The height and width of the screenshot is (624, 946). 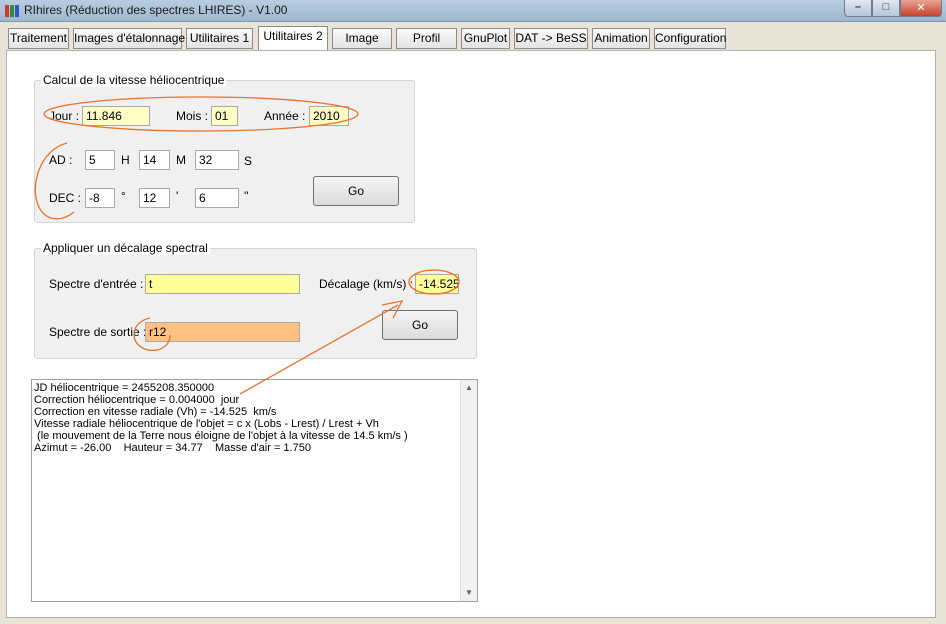 What do you see at coordinates (285, 116) in the screenshot?
I see `annee-label: Année :` at bounding box center [285, 116].